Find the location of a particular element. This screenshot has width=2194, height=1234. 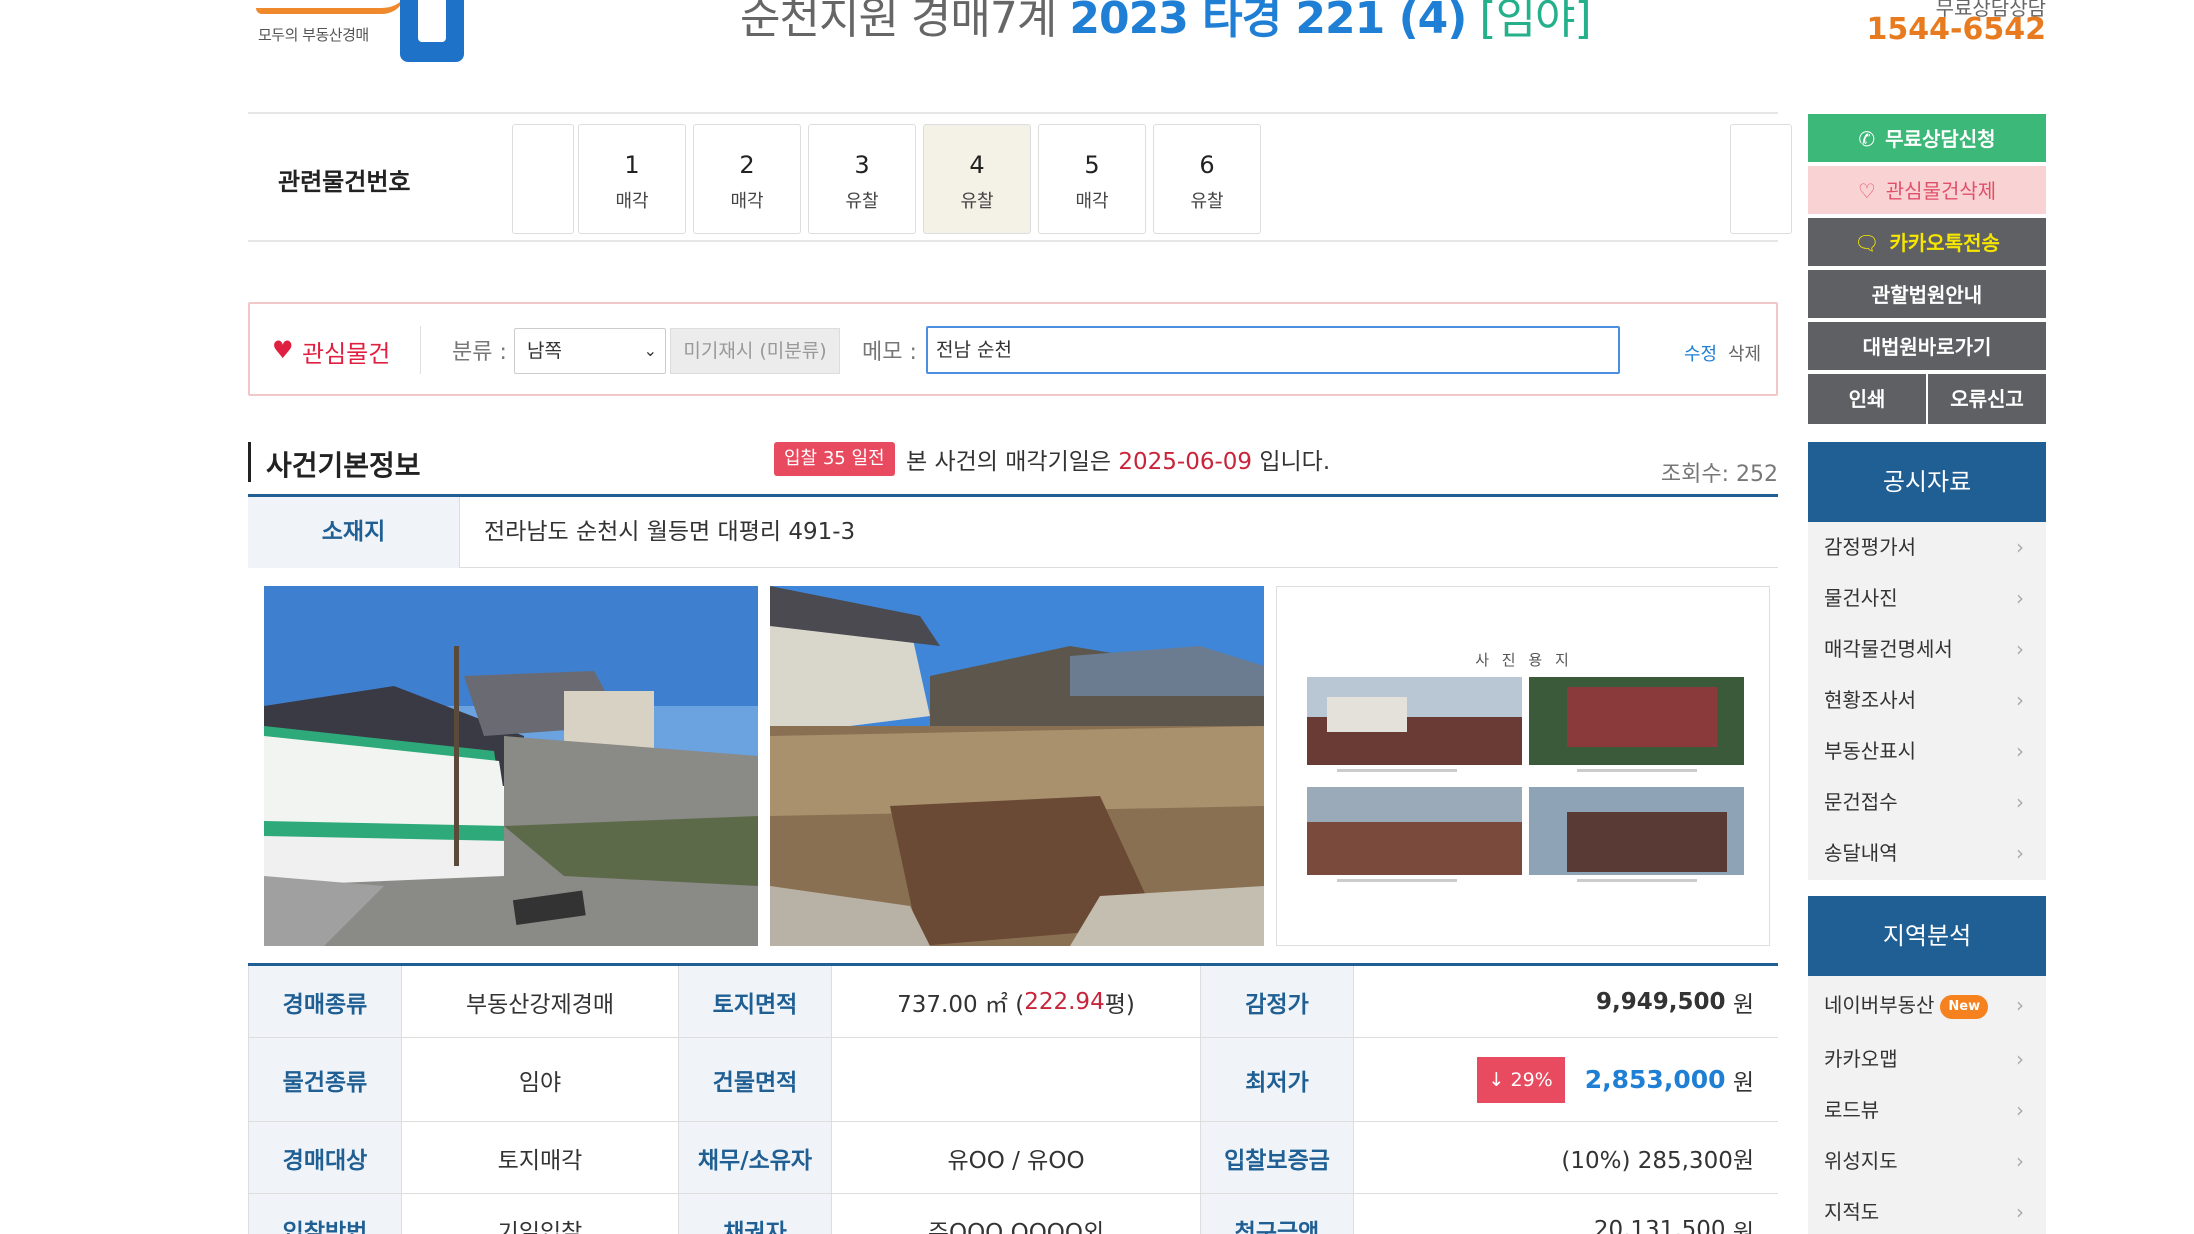

doc-link-appraisal: 감정평가서 › is located at coordinates (1927, 547).